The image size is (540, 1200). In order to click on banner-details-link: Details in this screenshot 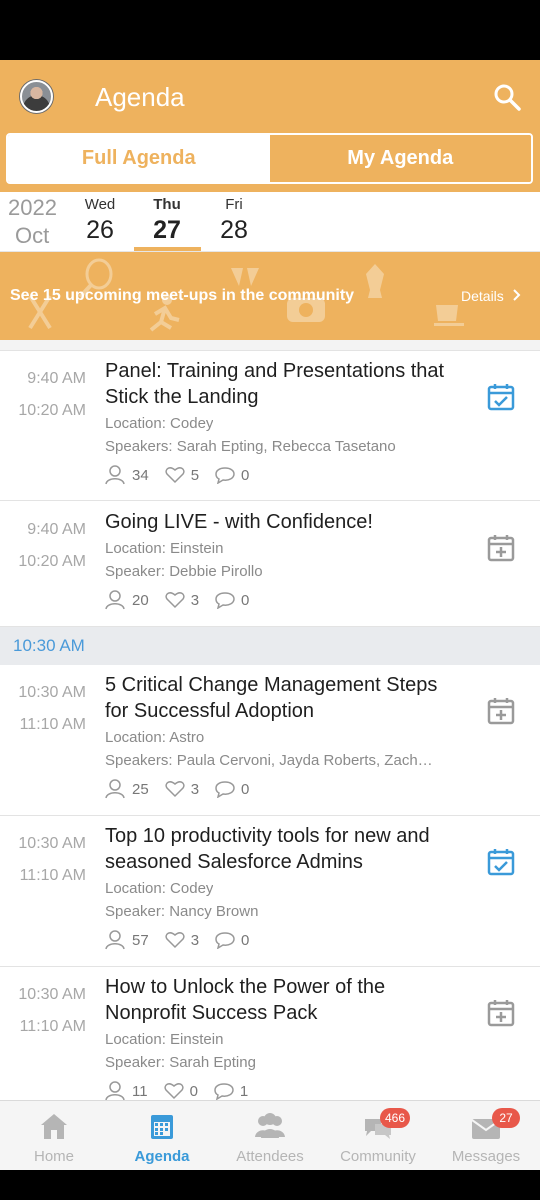, I will do `click(491, 296)`.